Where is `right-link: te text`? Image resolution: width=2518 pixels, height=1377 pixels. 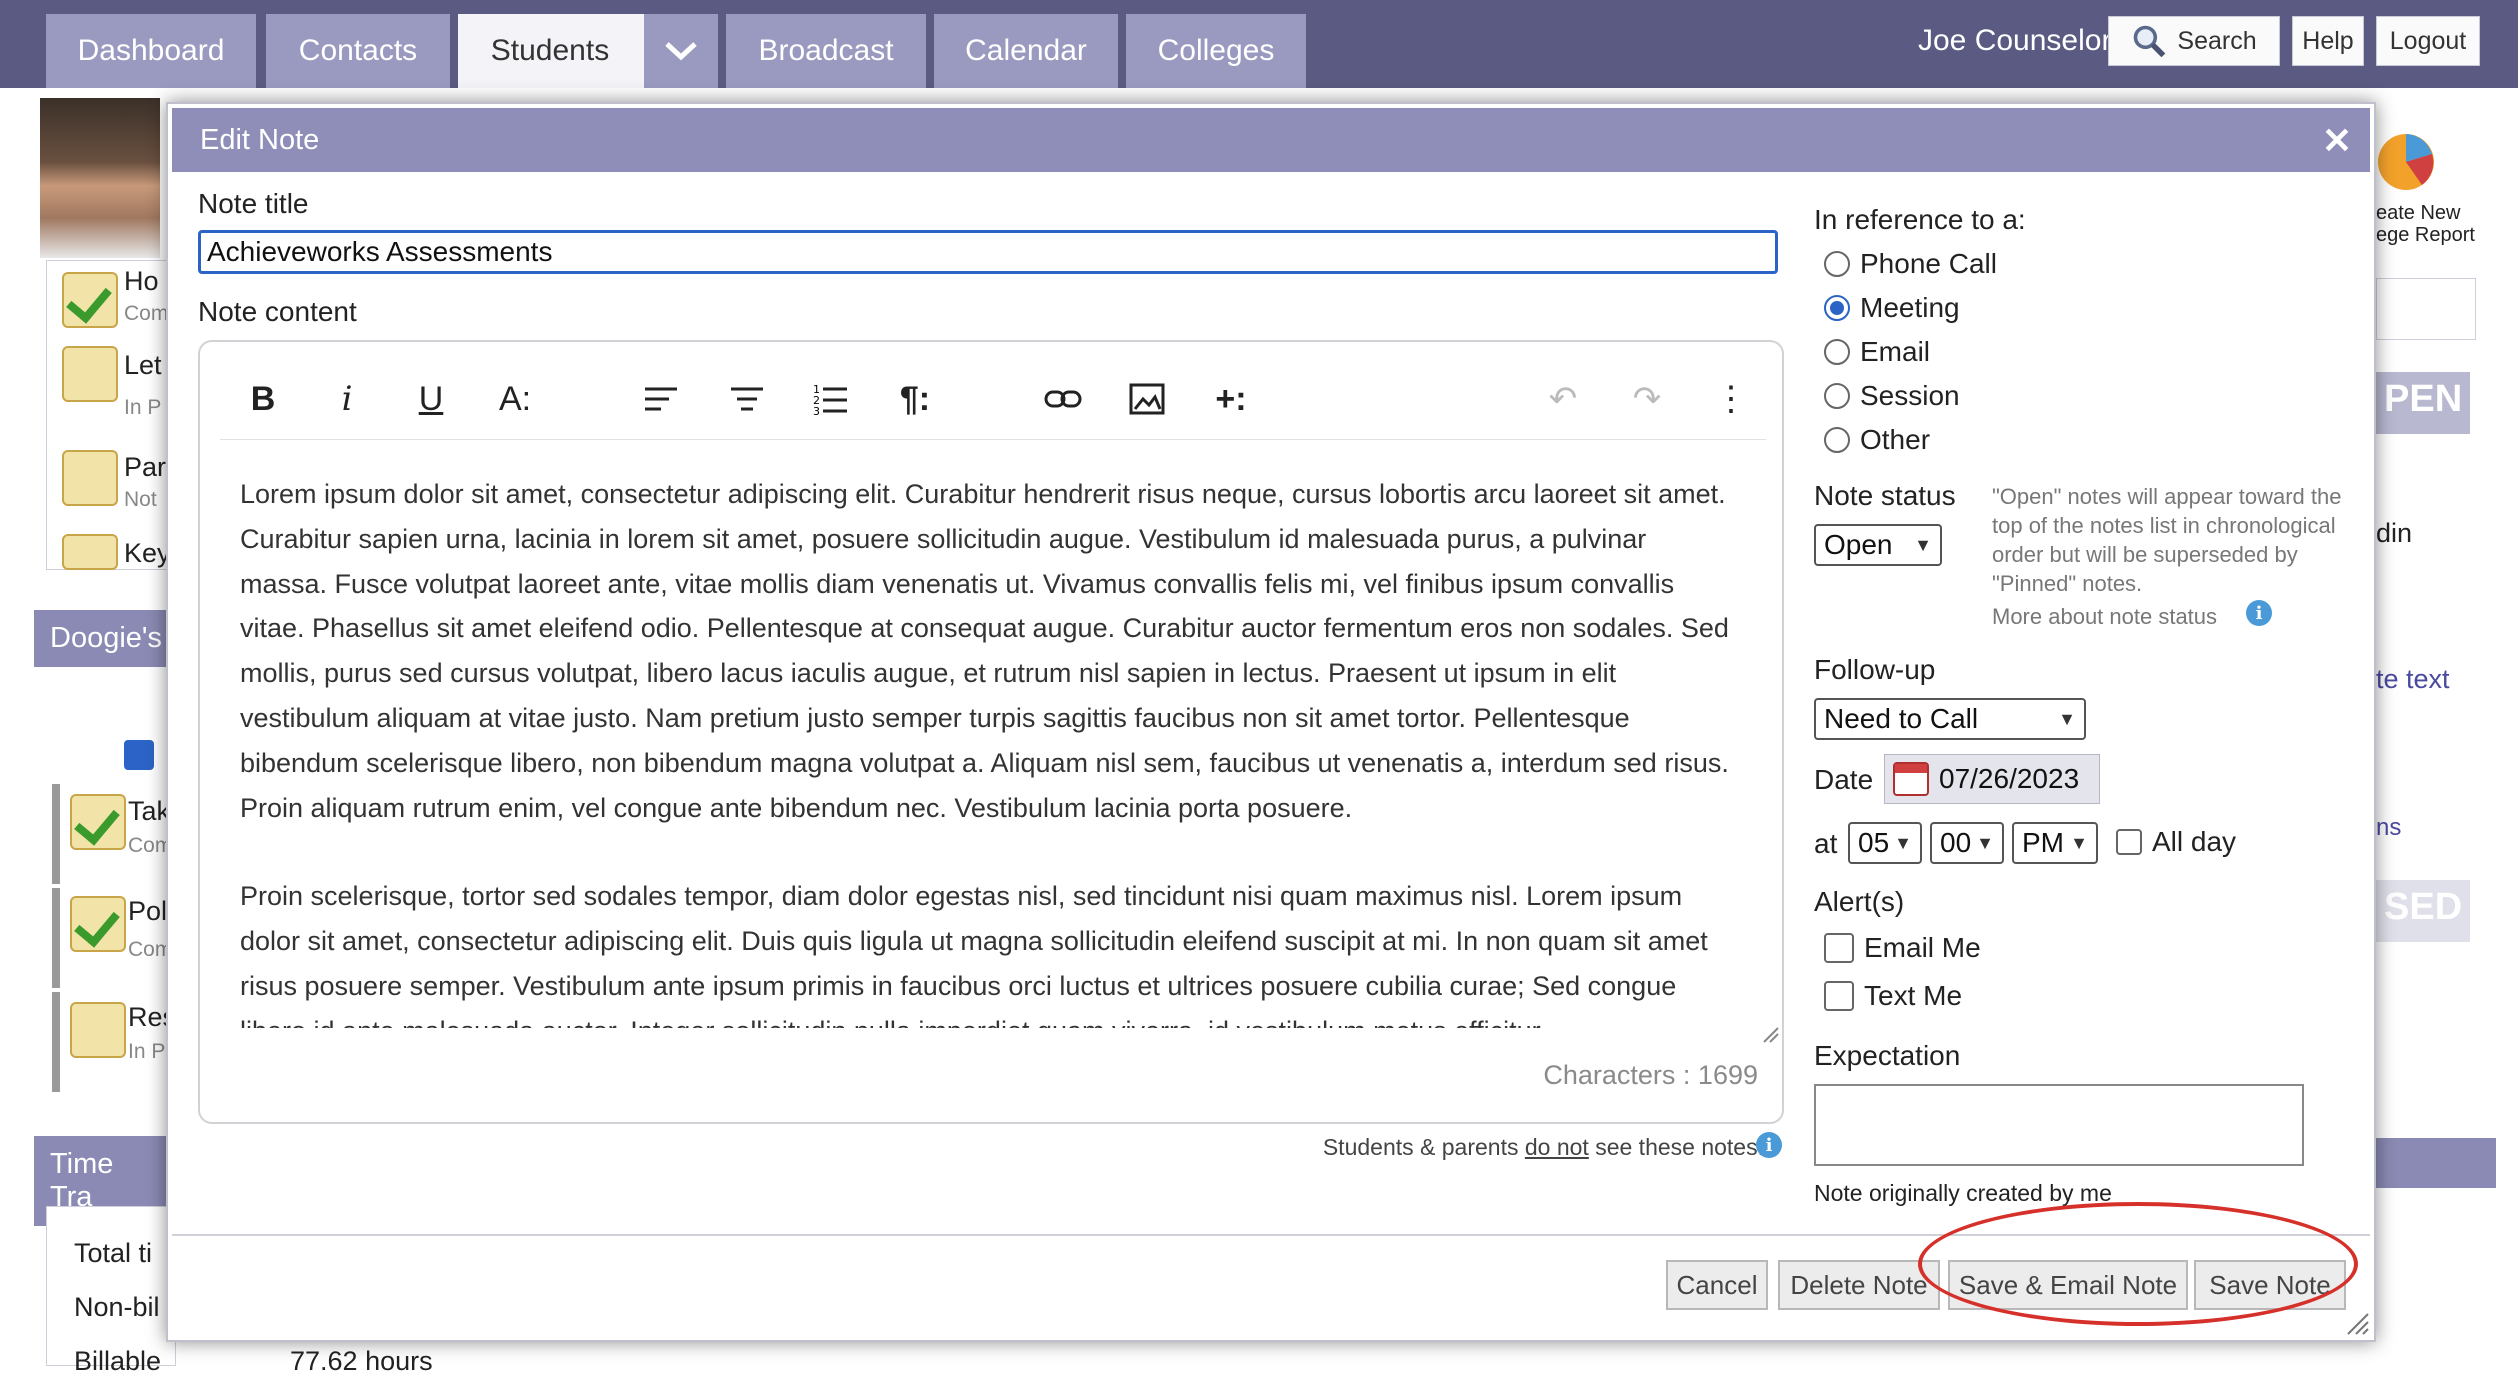
right-link: te text is located at coordinates (2413, 679).